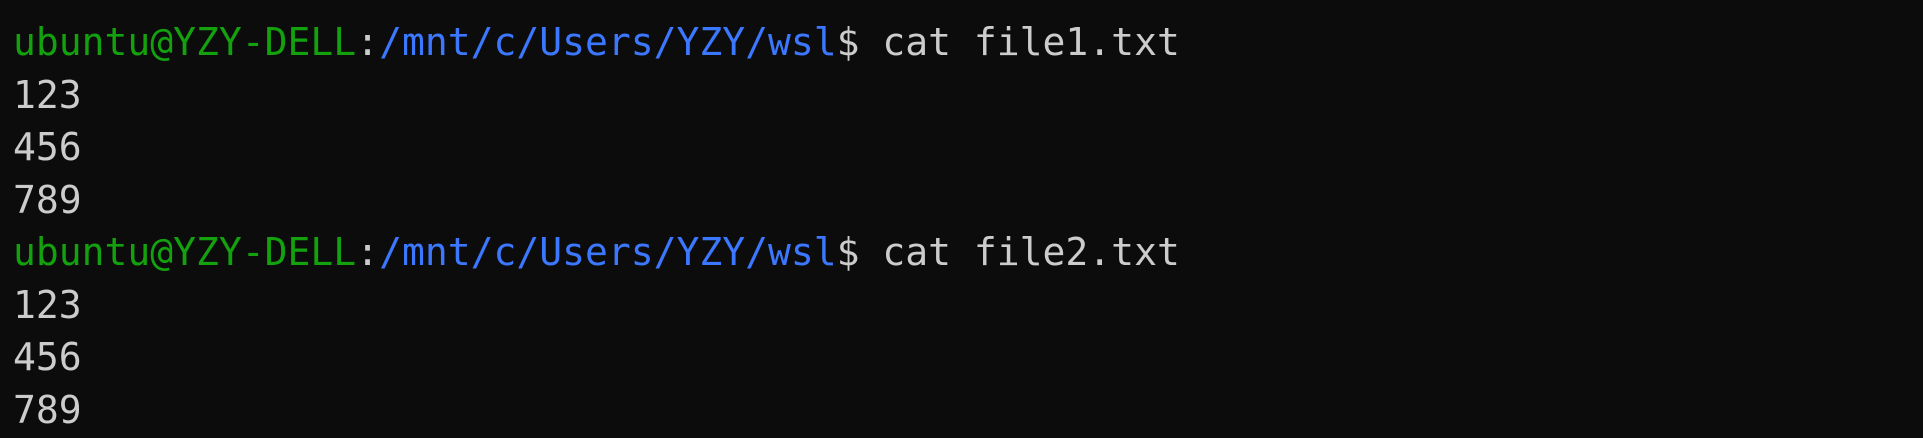 Image resolution: width=1923 pixels, height=438 pixels. What do you see at coordinates (1031, 42) in the screenshot?
I see `command-text: cat file1.txt` at bounding box center [1031, 42].